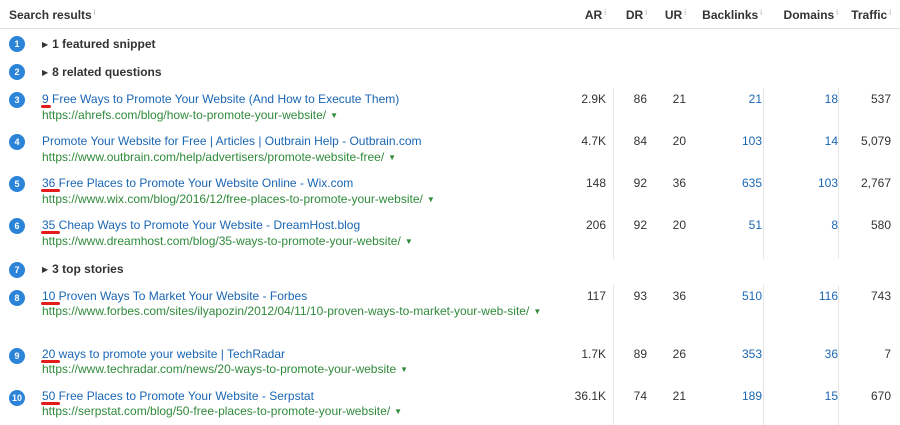 The image size is (900, 425). Describe the element at coordinates (831, 354) in the screenshot. I see `domains-value: 36` at that location.